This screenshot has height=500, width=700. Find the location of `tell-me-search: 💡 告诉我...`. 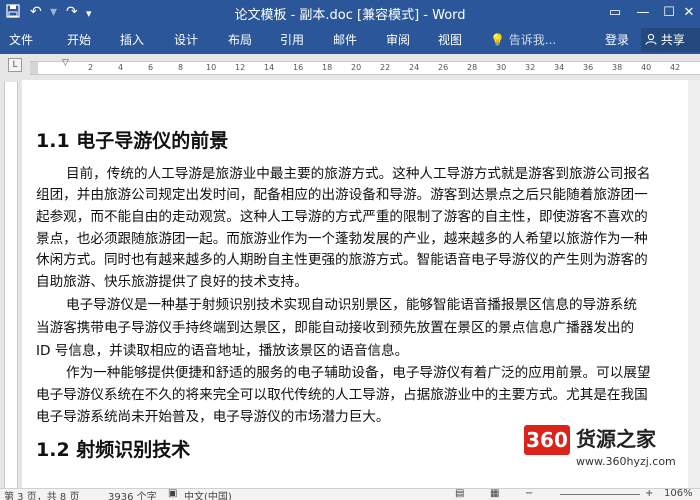

tell-me-search: 💡 告诉我... is located at coordinates (523, 40).